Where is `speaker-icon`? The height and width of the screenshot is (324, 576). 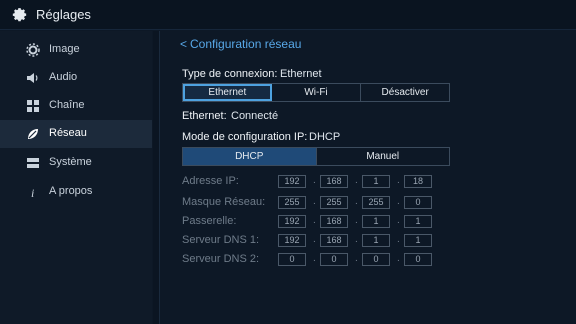 speaker-icon is located at coordinates (32, 78).